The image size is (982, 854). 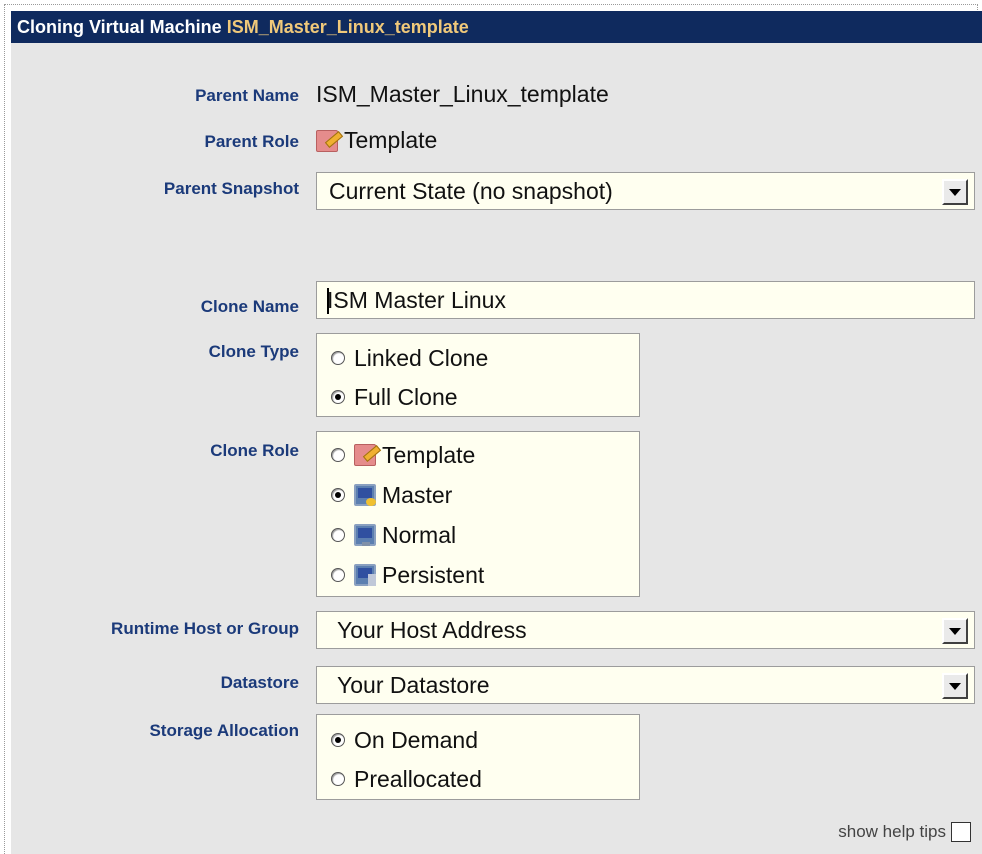 I want to click on option-label: Master, so click(x=417, y=494).